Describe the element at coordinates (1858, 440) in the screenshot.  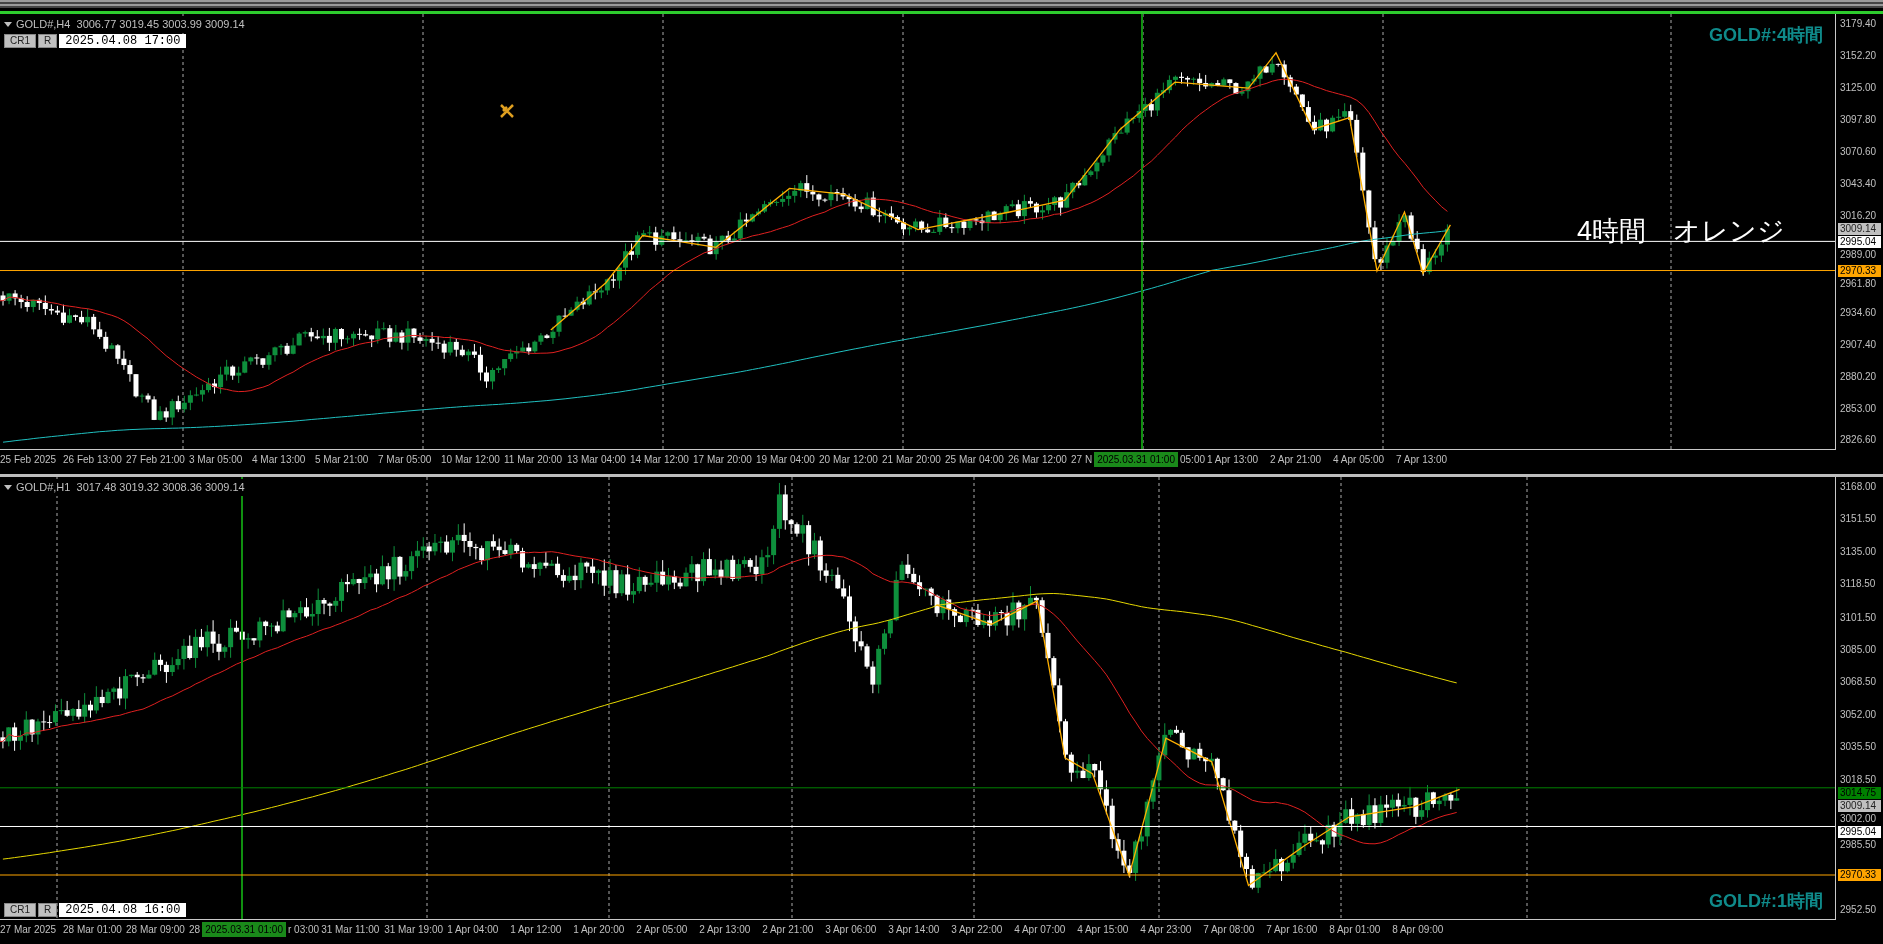
I see `price-tick-label: 2826.60` at that location.